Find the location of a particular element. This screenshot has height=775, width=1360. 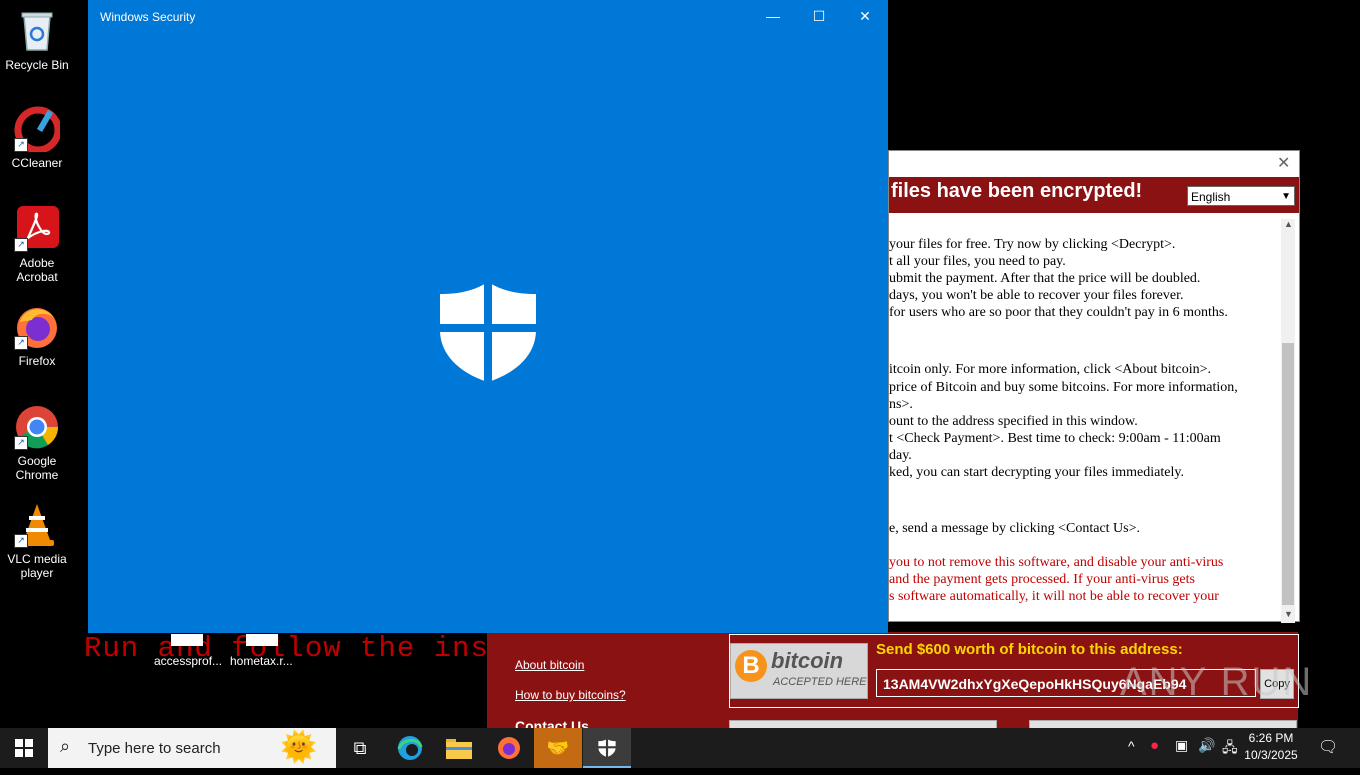

ccleaner-icon: ↗ is located at coordinates (38, 130).